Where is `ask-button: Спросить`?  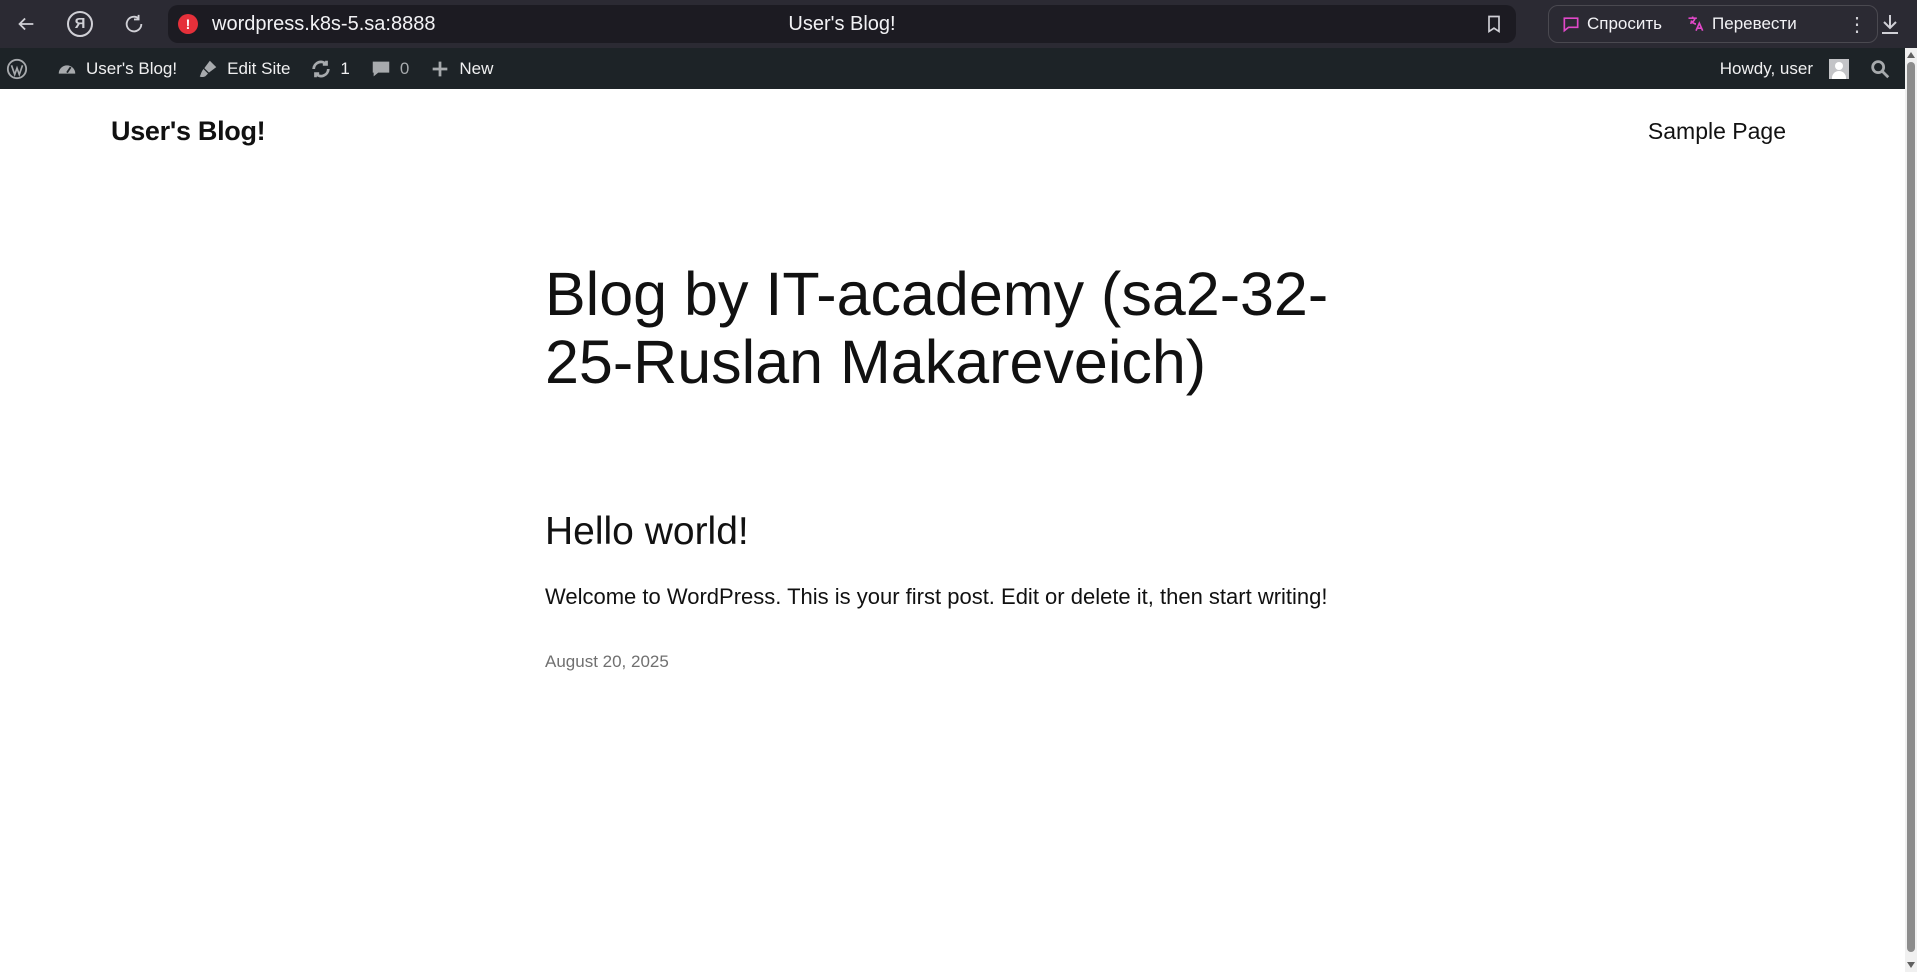
ask-button: Спросить is located at coordinates (1611, 24).